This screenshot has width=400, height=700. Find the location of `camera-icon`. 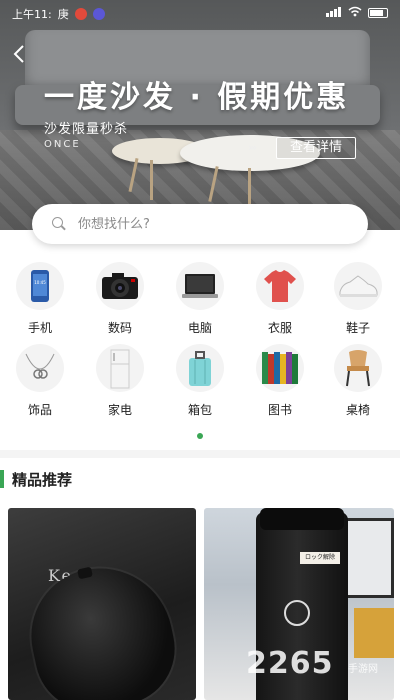

camera-icon is located at coordinates (120, 286).